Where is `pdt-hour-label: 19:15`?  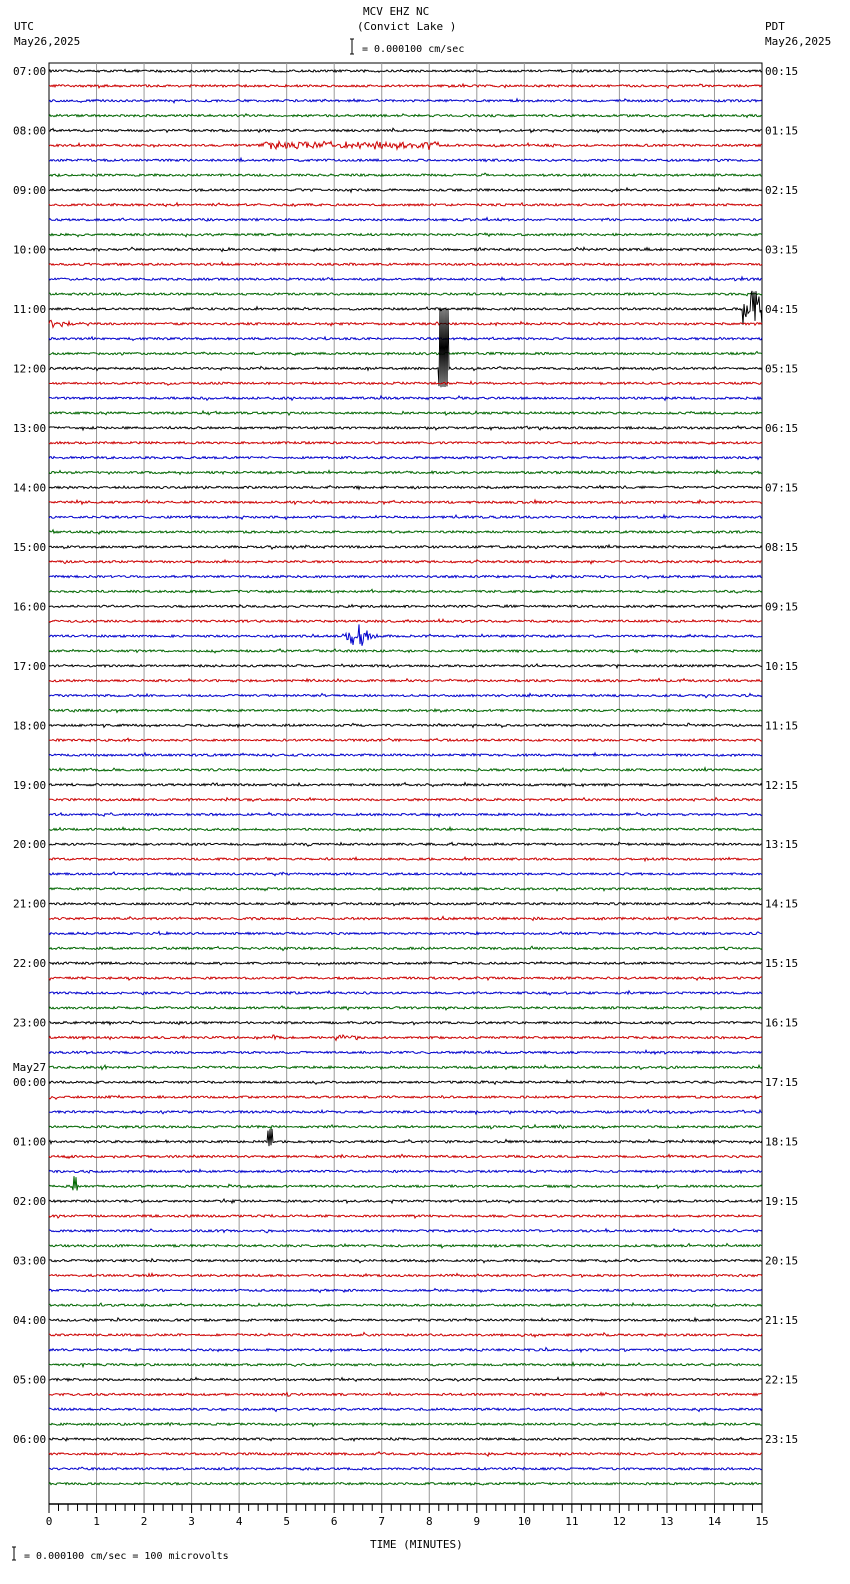
pdt-hour-label: 19:15 is located at coordinates (781, 1201).